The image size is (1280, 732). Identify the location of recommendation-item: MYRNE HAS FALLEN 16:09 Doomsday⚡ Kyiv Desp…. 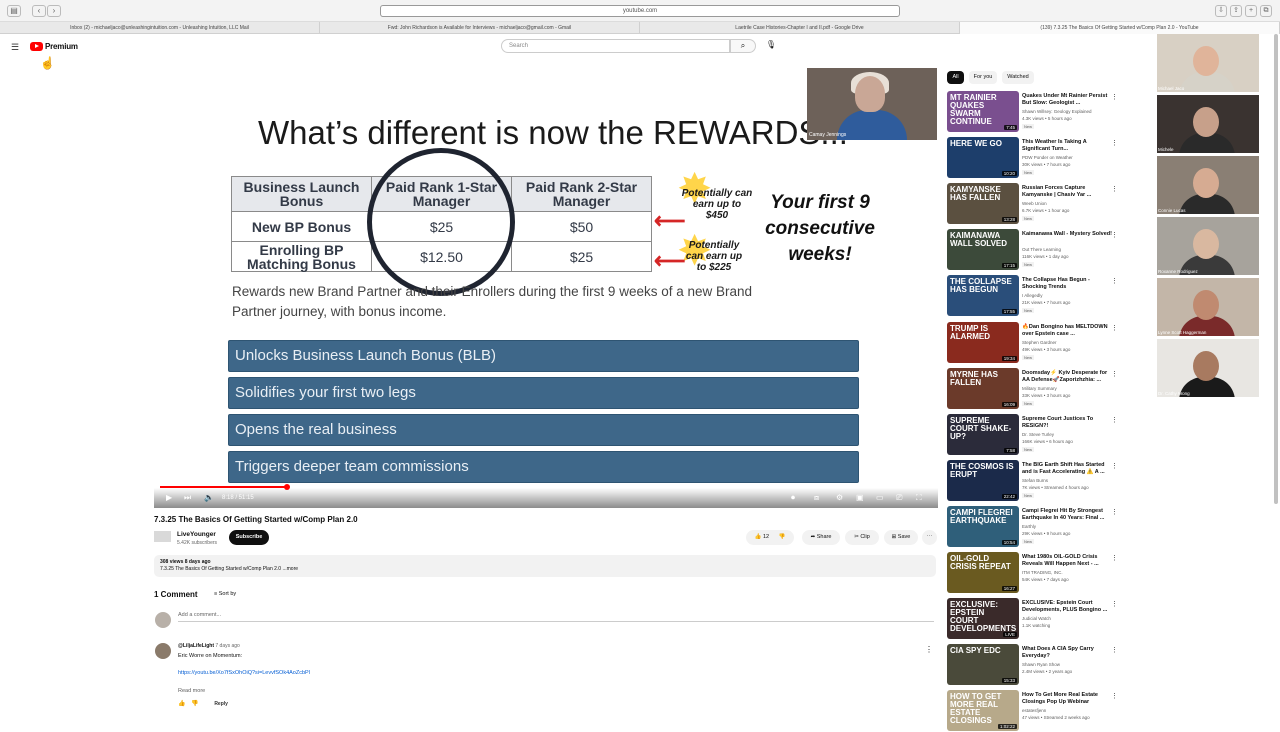
(1034, 388).